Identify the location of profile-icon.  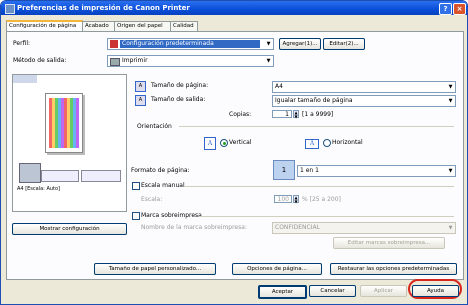
(114, 44).